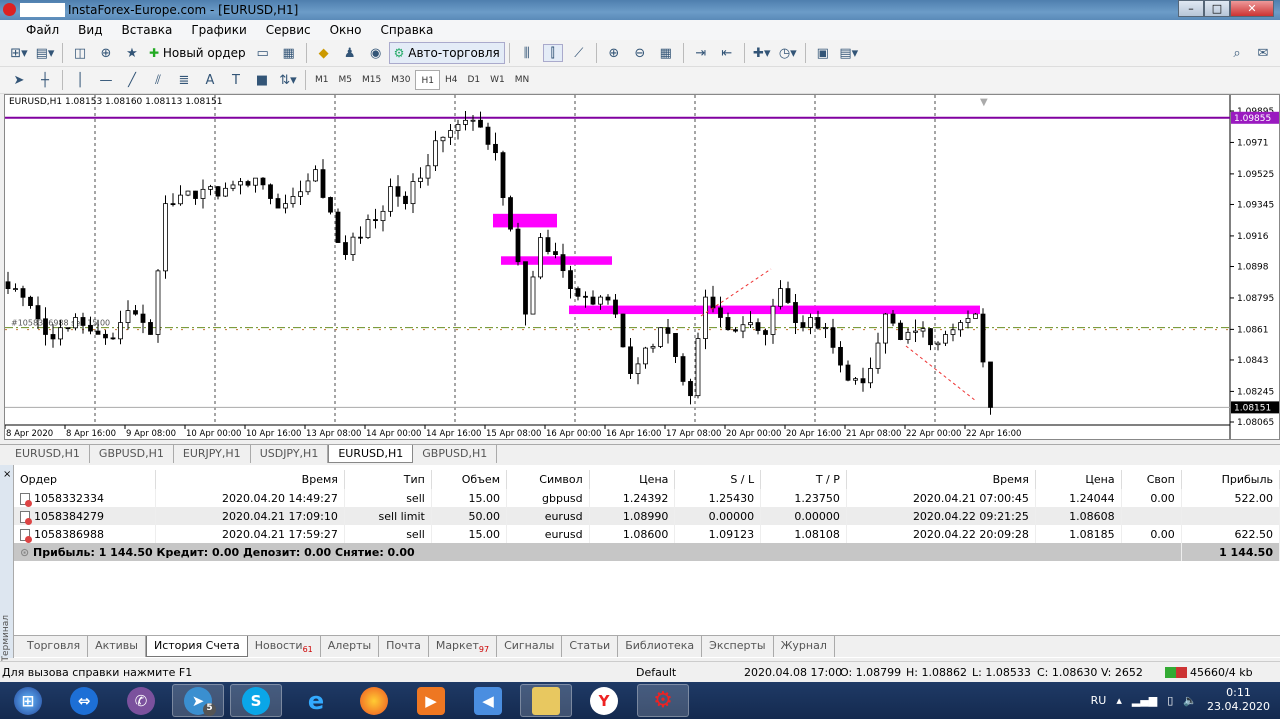 Image resolution: width=1280 pixels, height=719 pixels. Describe the element at coordinates (660, 646) in the screenshot. I see `terminal-tab: Библиотека` at that location.